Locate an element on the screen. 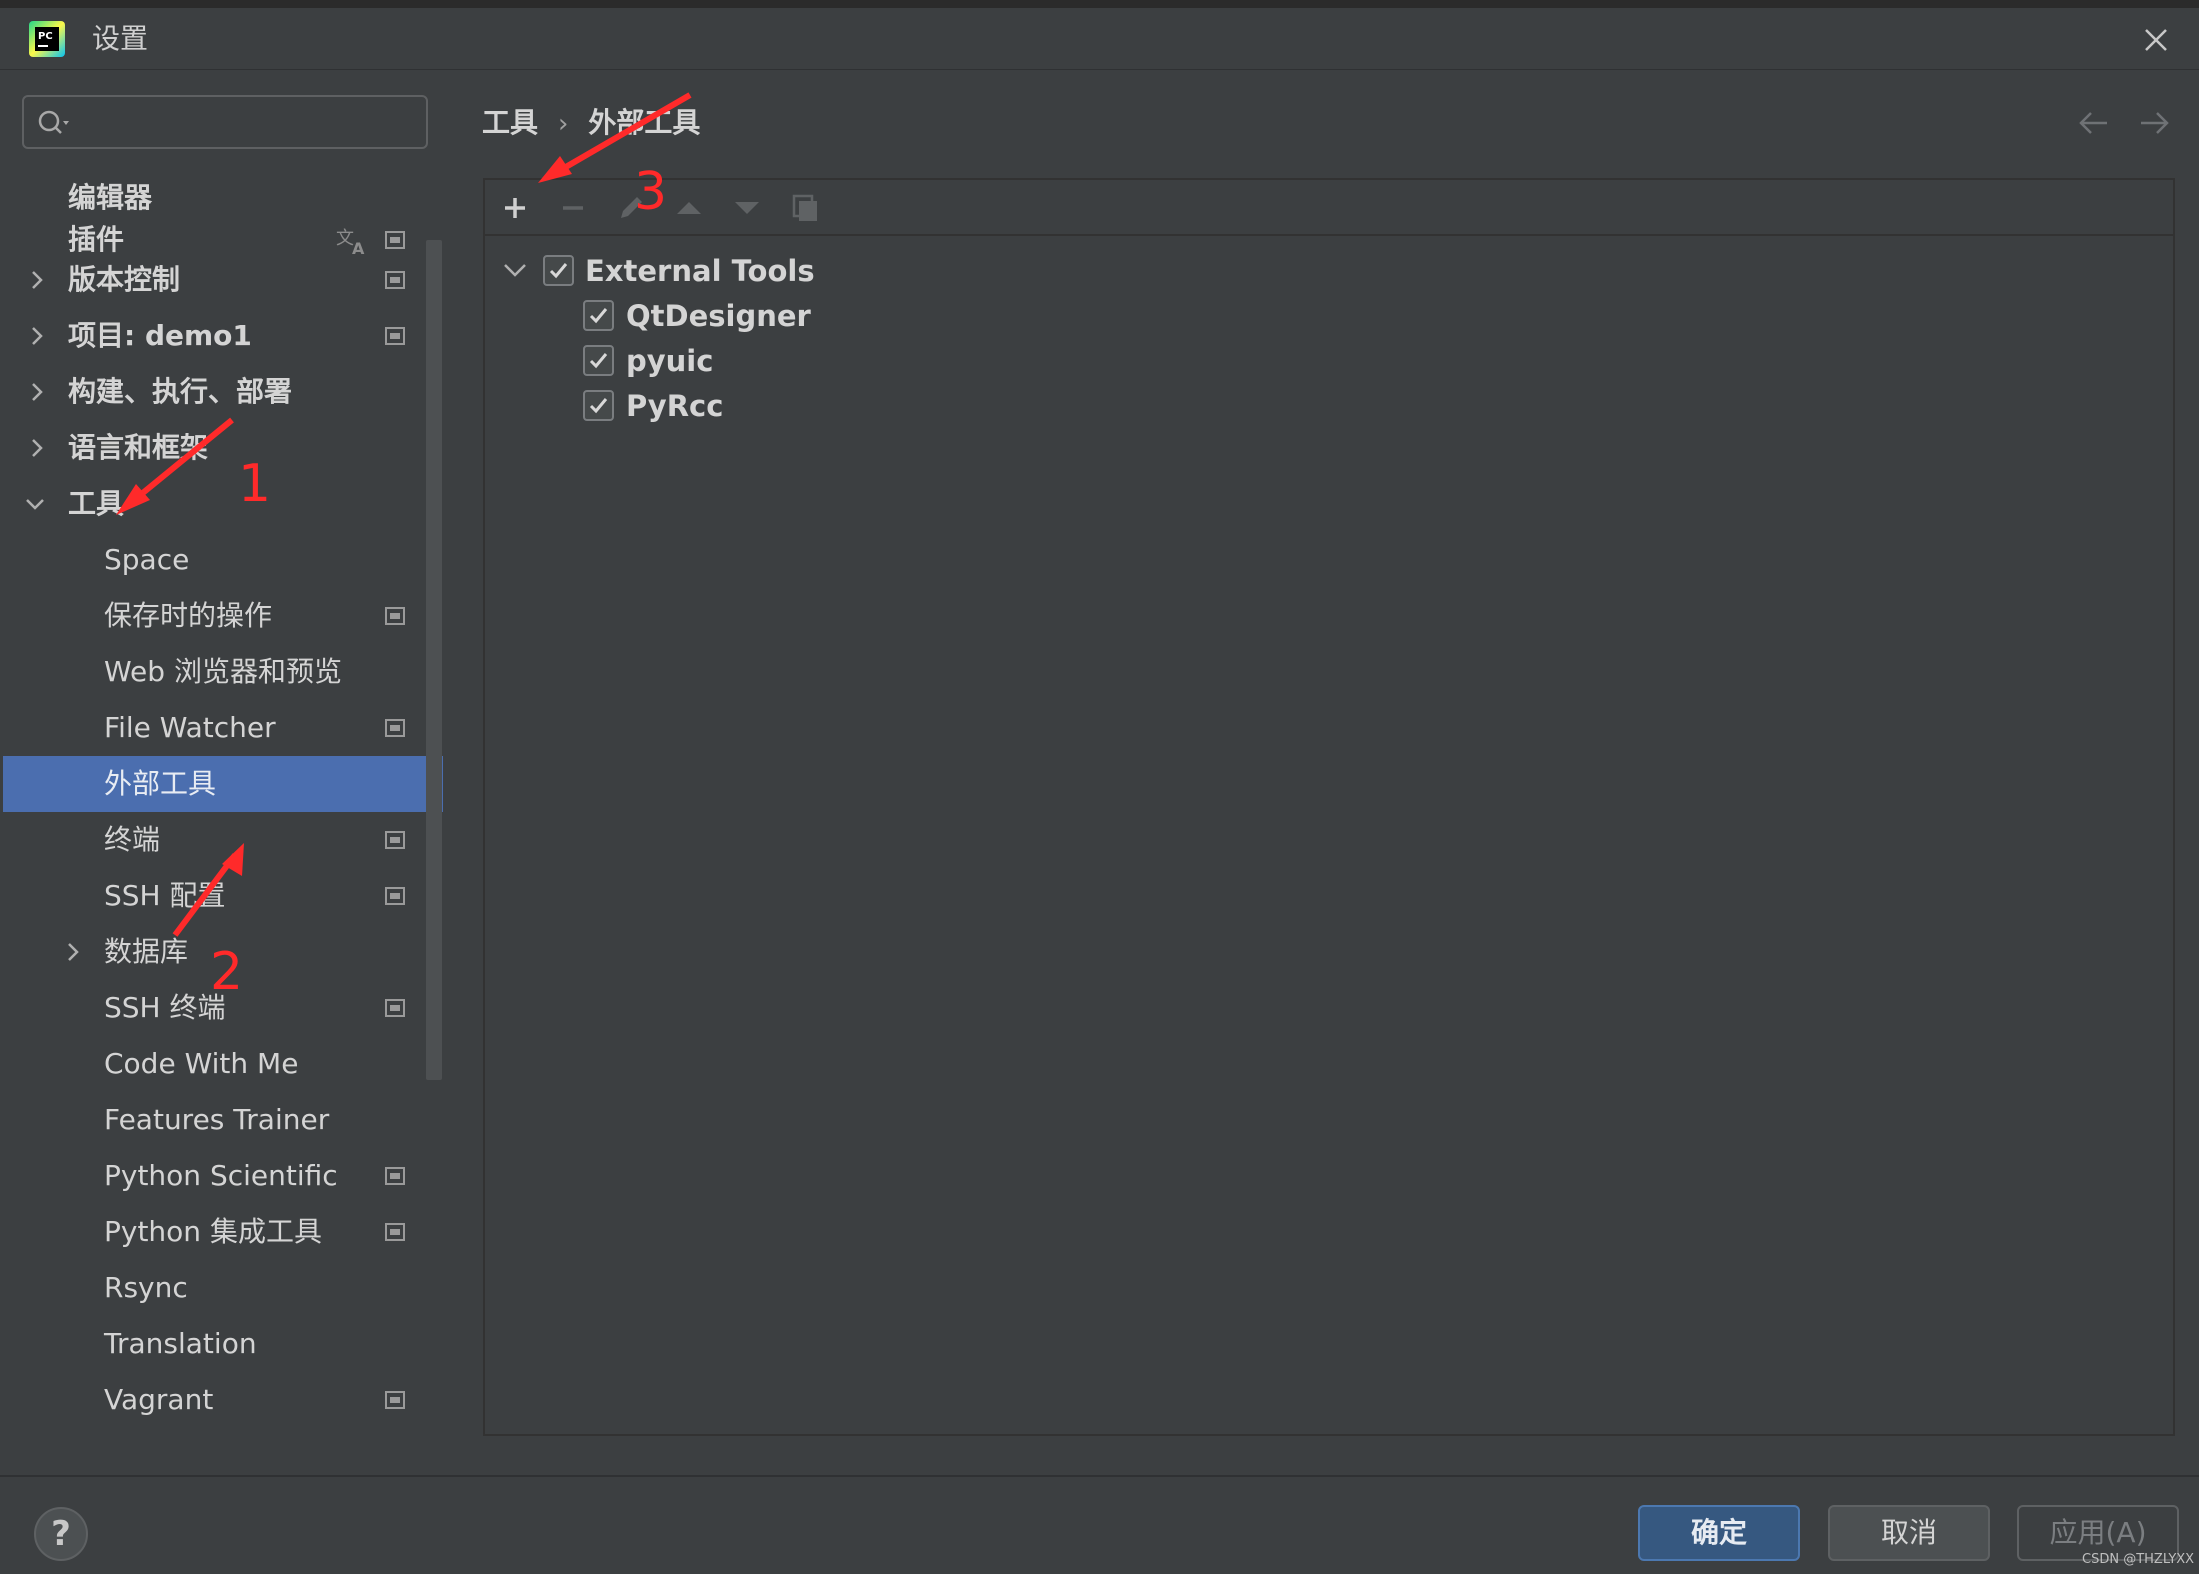 This screenshot has height=1574, width=2199. sidebar-item-tools: 工具 is located at coordinates (223, 504).